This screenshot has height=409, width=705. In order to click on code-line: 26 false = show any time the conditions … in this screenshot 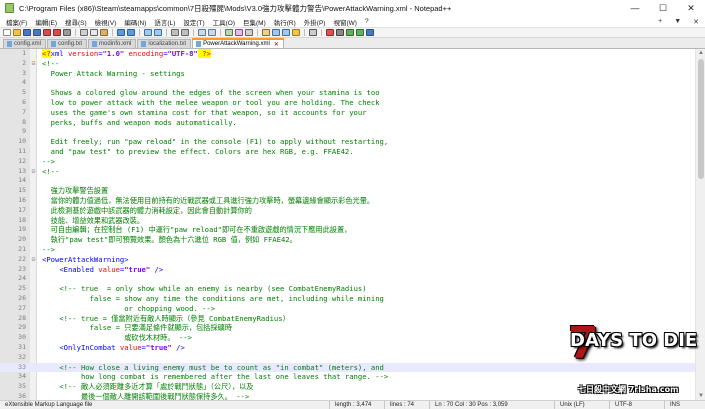, I will do `click(352, 299)`.